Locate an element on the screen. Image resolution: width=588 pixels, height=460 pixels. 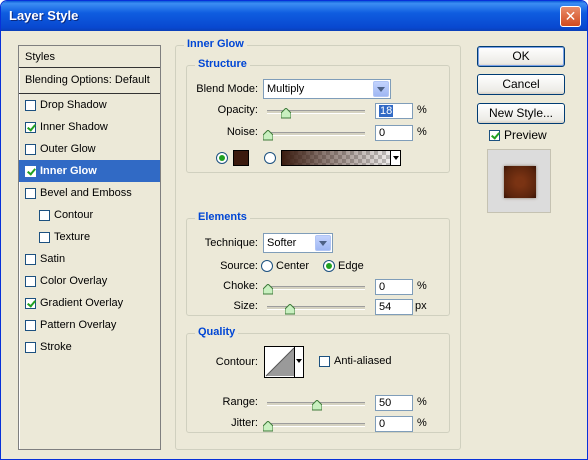
styles-header: Styles is located at coordinates (89, 57).